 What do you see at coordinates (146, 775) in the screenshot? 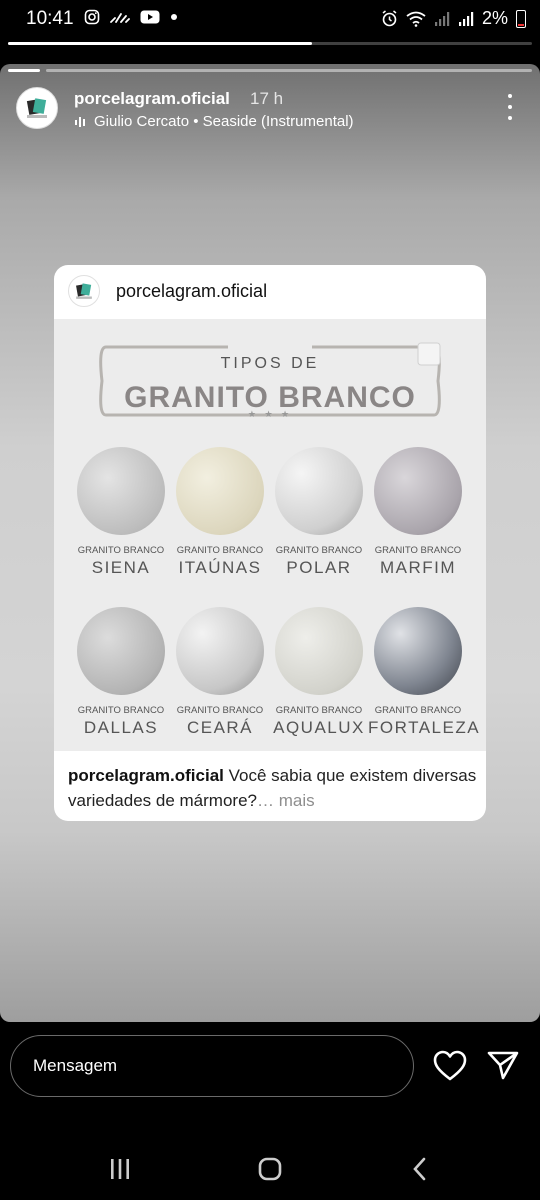
I see `caption-username: porcelagram.oficial` at bounding box center [146, 775].